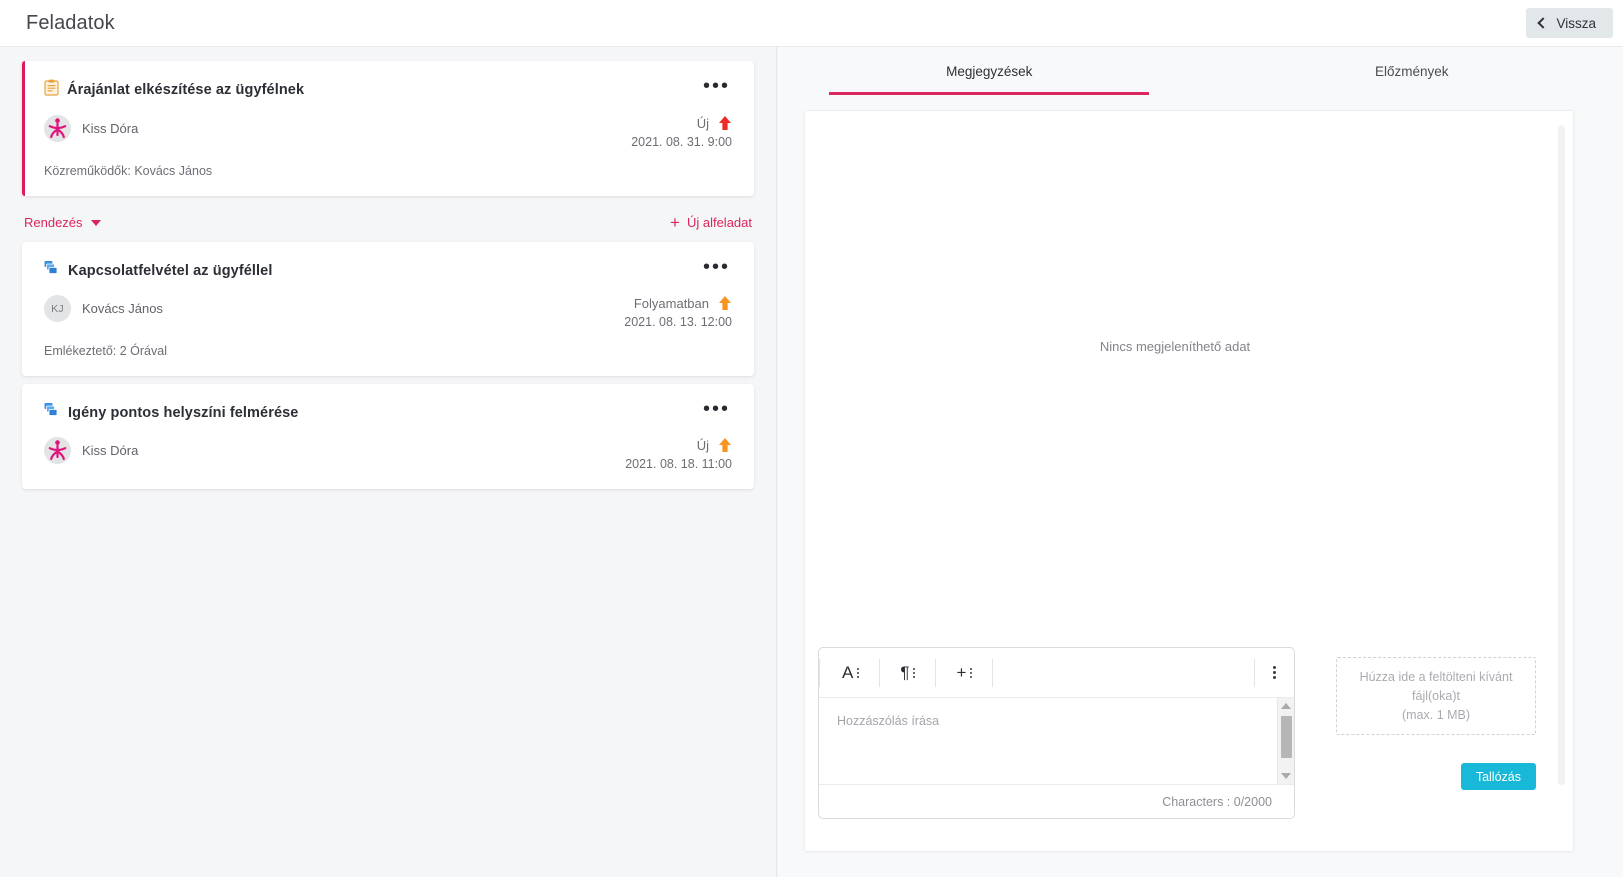 This screenshot has width=1623, height=877. What do you see at coordinates (186, 90) in the screenshot?
I see `task-title: Árajánlat elkészítése az ügyfélnek` at bounding box center [186, 90].